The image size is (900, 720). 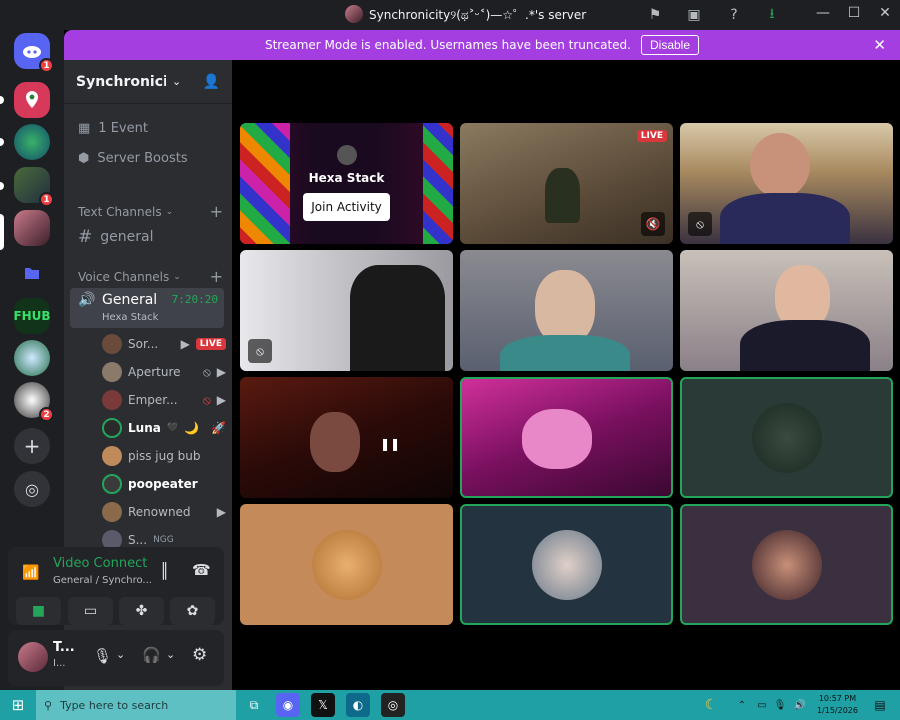 I want to click on activities-button: ✤, so click(x=141, y=611).